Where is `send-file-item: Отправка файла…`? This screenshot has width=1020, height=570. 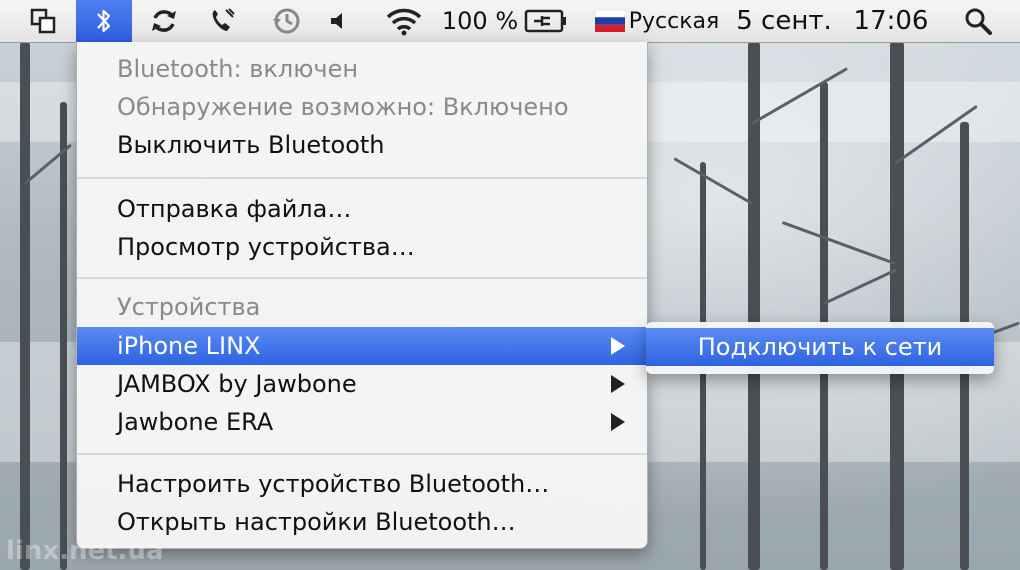
send-file-item: Отправка файла… is located at coordinates (362, 209).